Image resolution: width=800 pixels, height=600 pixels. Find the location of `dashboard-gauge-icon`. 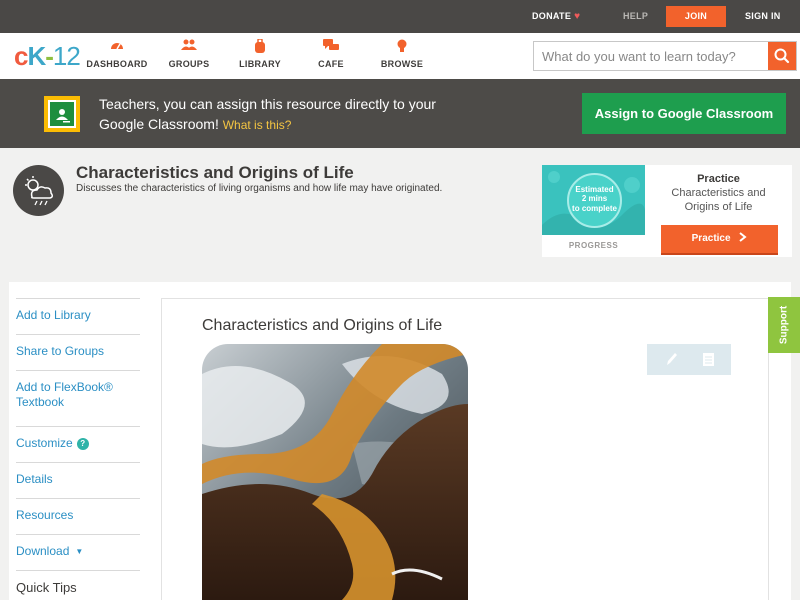

dashboard-gauge-icon is located at coordinates (117, 47).